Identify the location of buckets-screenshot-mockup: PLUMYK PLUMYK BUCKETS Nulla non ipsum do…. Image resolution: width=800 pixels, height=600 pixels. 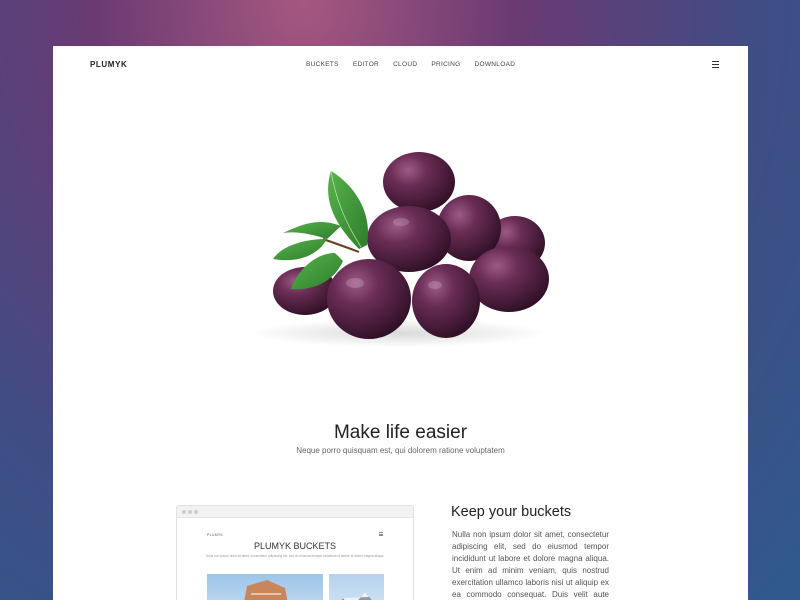
(295, 552).